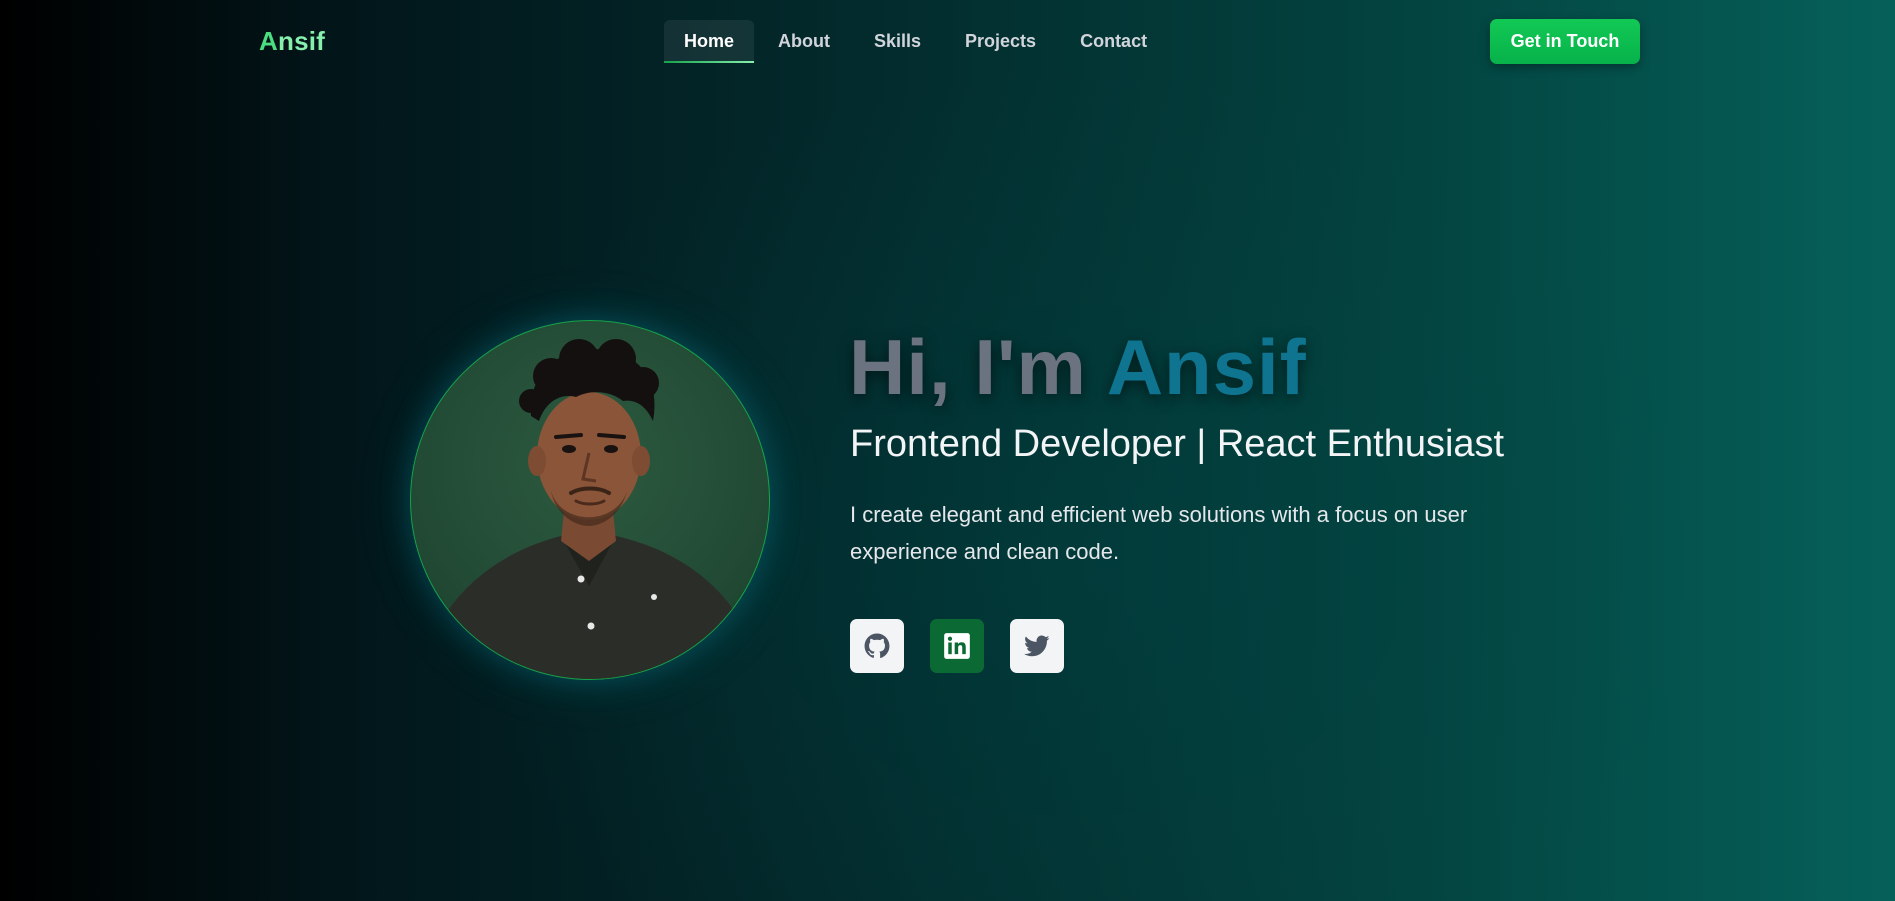 This screenshot has height=901, width=1895. Describe the element at coordinates (1177, 444) in the screenshot. I see `hero-subtitle: Frontend Developer | React Enthusiast` at that location.